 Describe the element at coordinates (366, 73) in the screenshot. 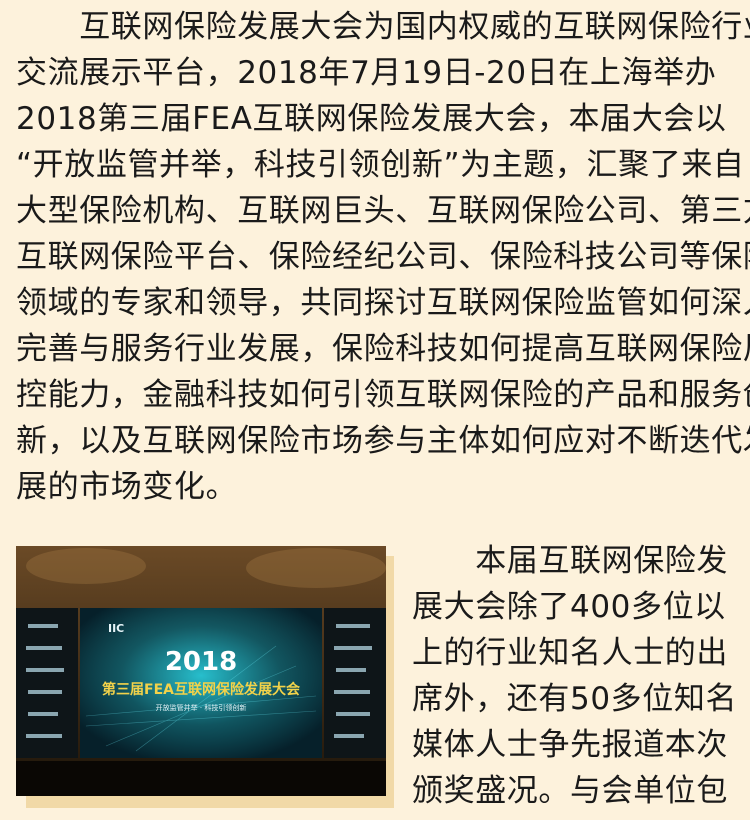

I see `paragraph-1-line-2: 交流展示平台，2018年7月19日-20日在上海举办` at that location.